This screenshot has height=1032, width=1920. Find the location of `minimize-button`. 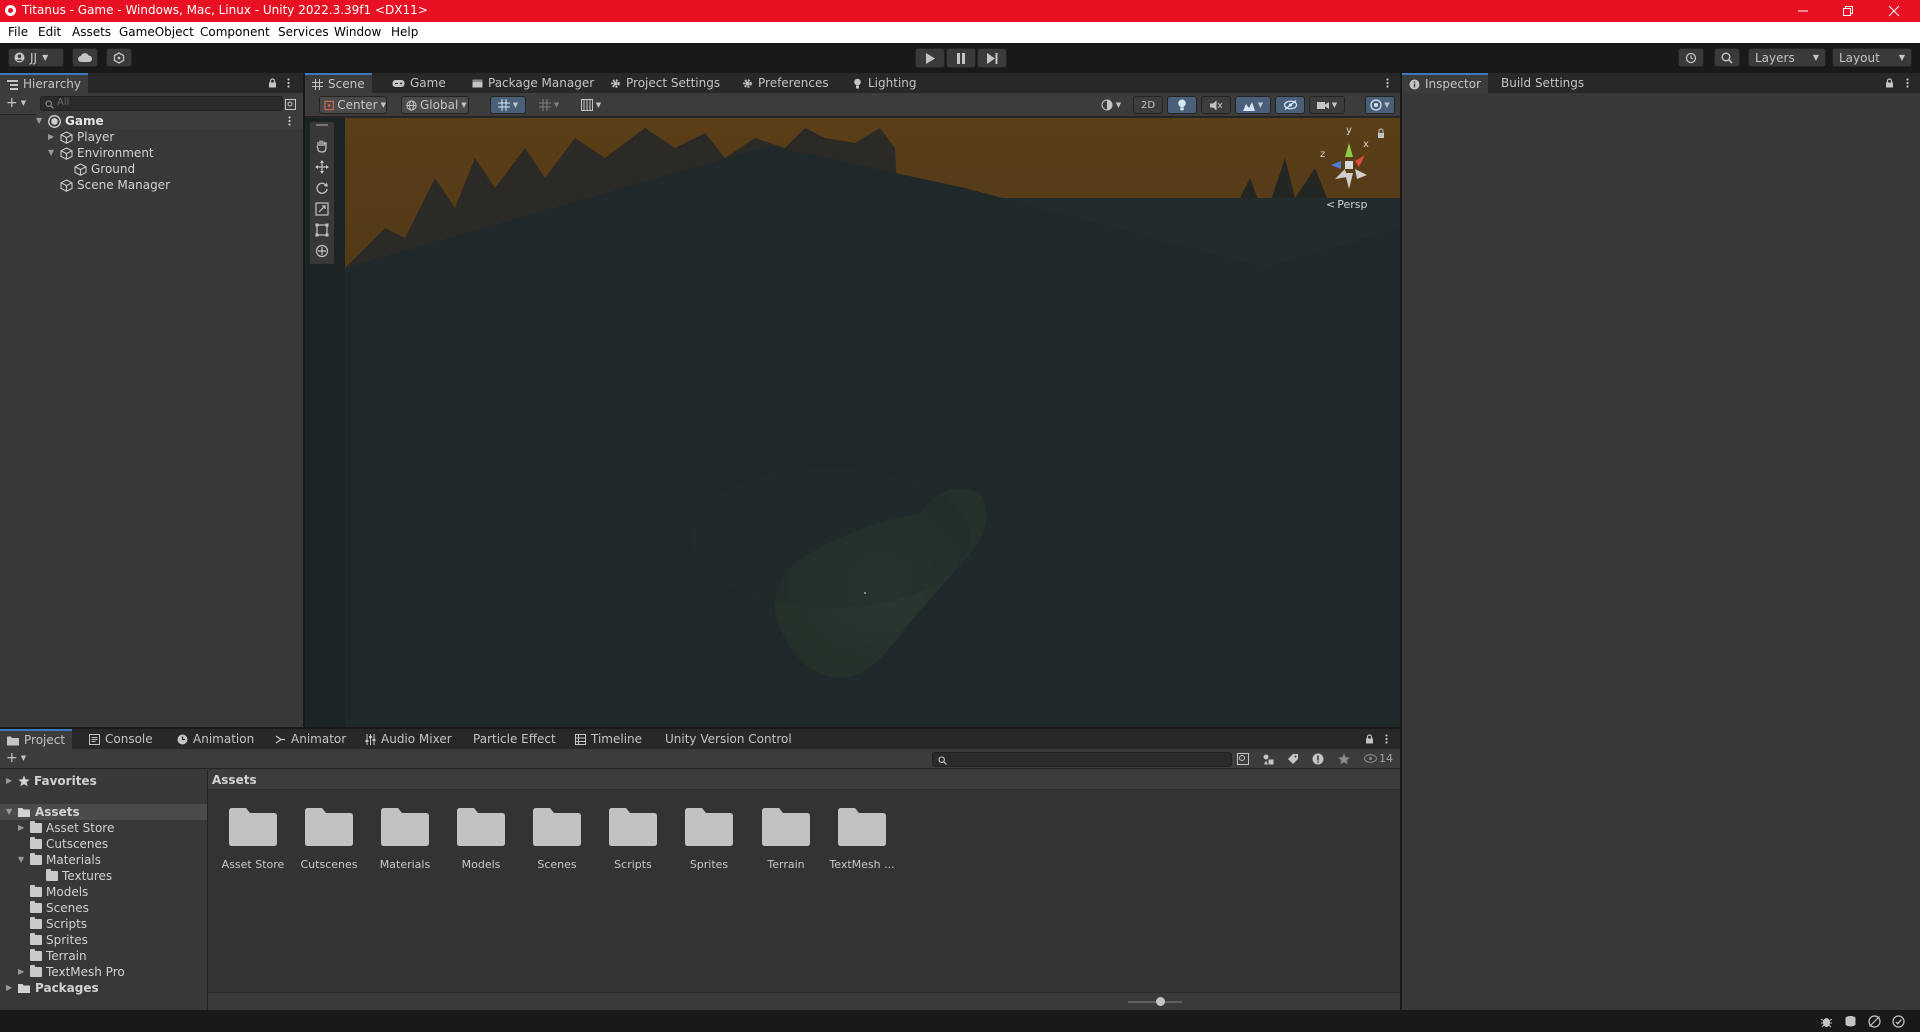

minimize-button is located at coordinates (1803, 11).